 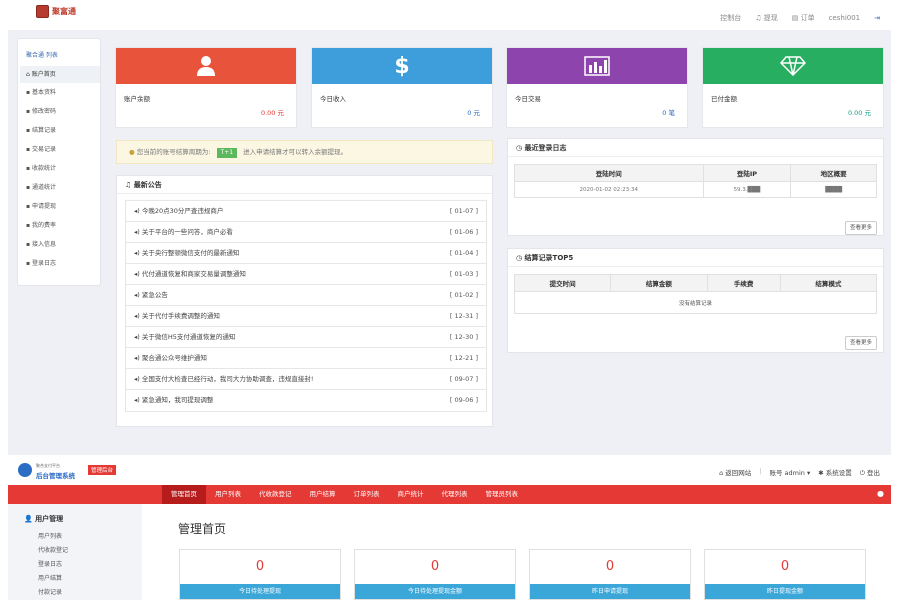 What do you see at coordinates (306, 316) in the screenshot?
I see `announcement-item: ◂) 关于代付手续费调整的通知[ 12-31 ]` at bounding box center [306, 316].